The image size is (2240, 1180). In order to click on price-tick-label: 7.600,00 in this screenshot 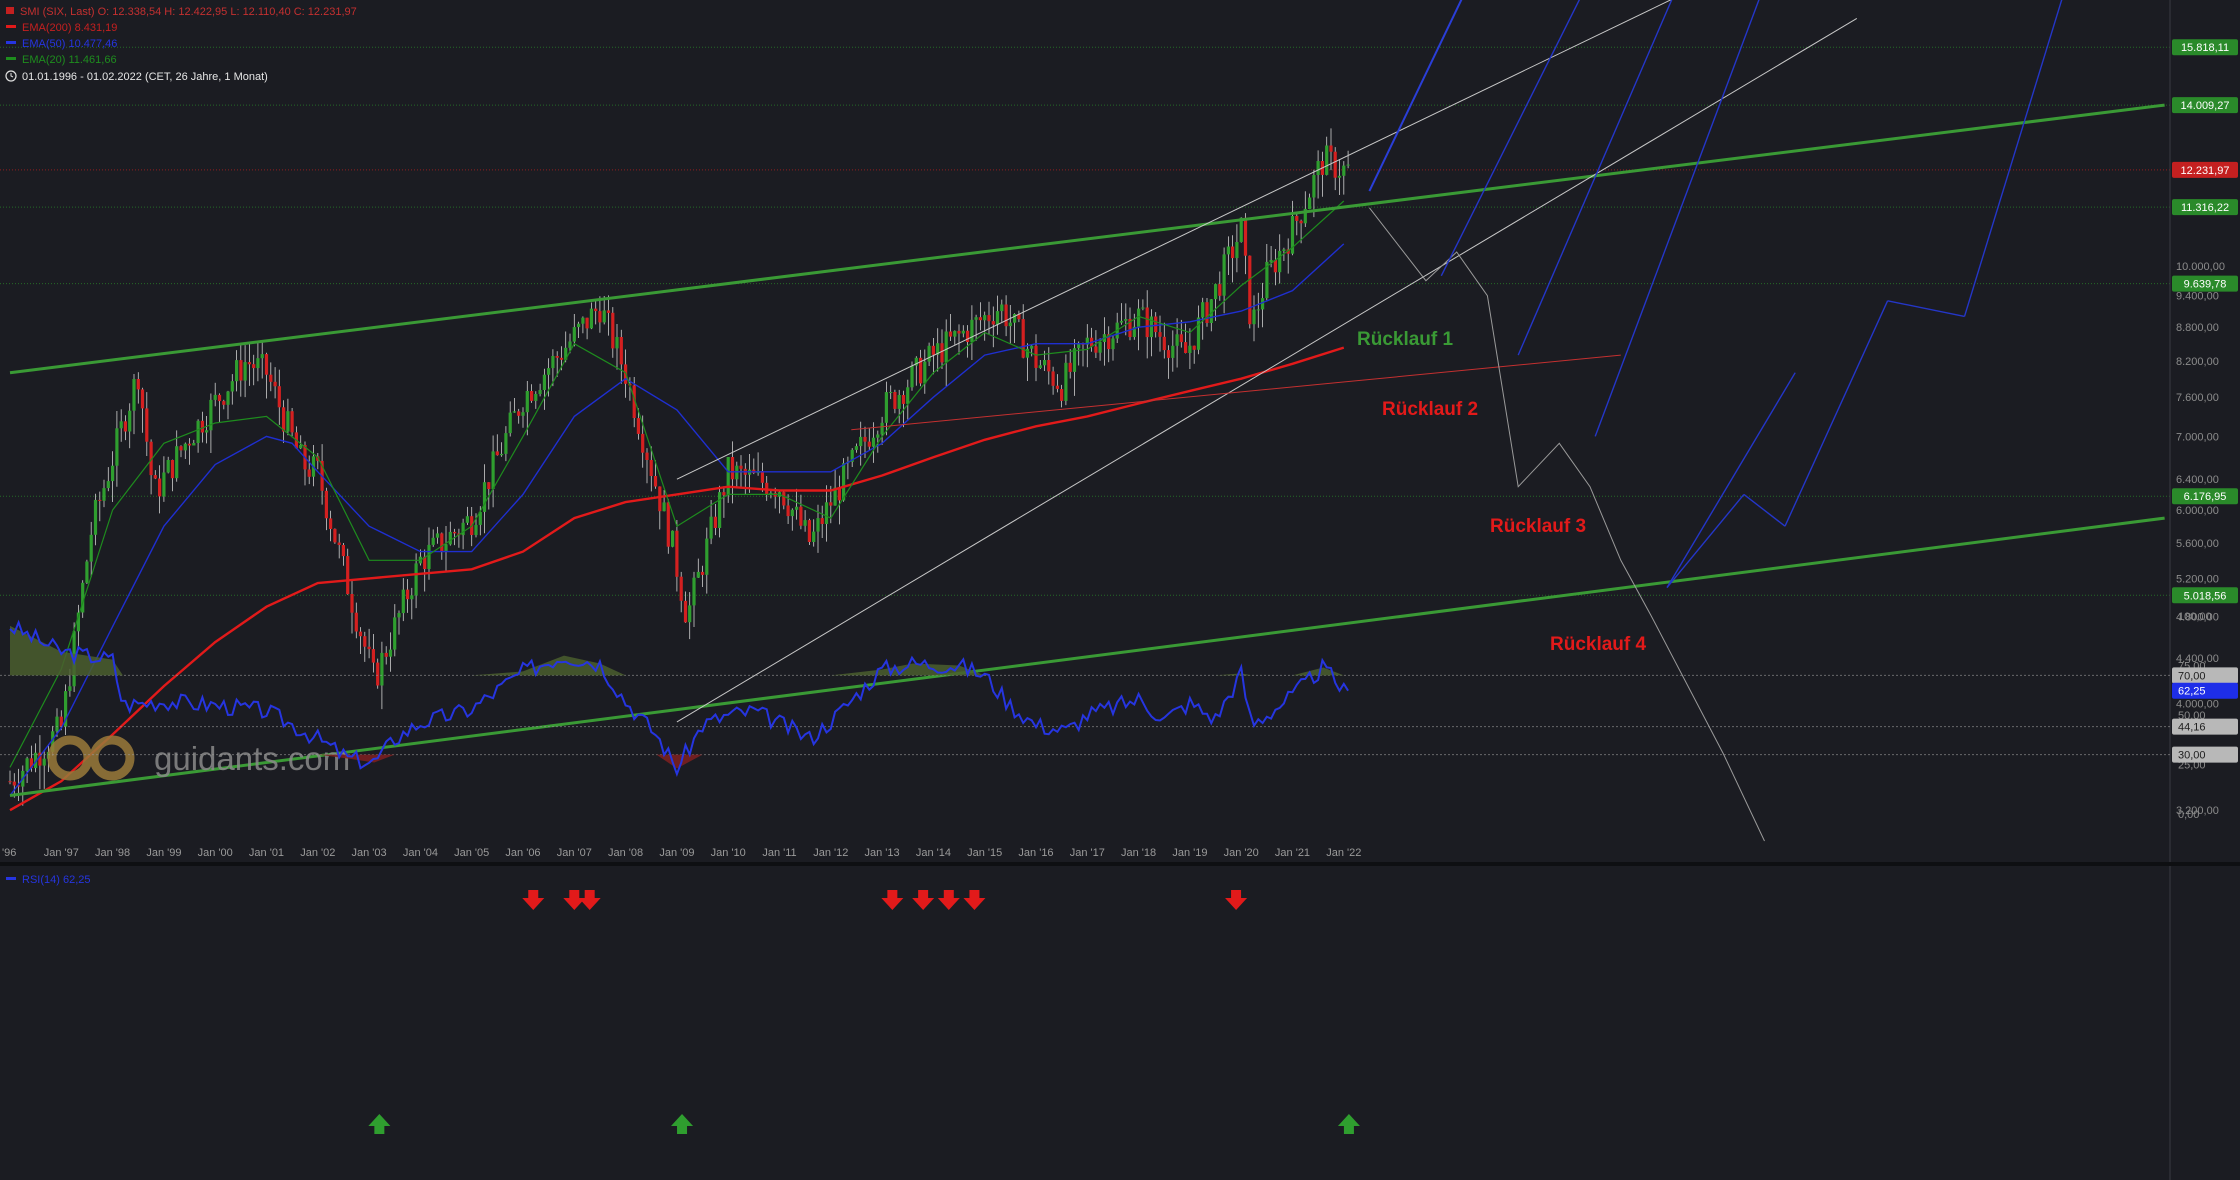, I will do `click(2197, 398)`.